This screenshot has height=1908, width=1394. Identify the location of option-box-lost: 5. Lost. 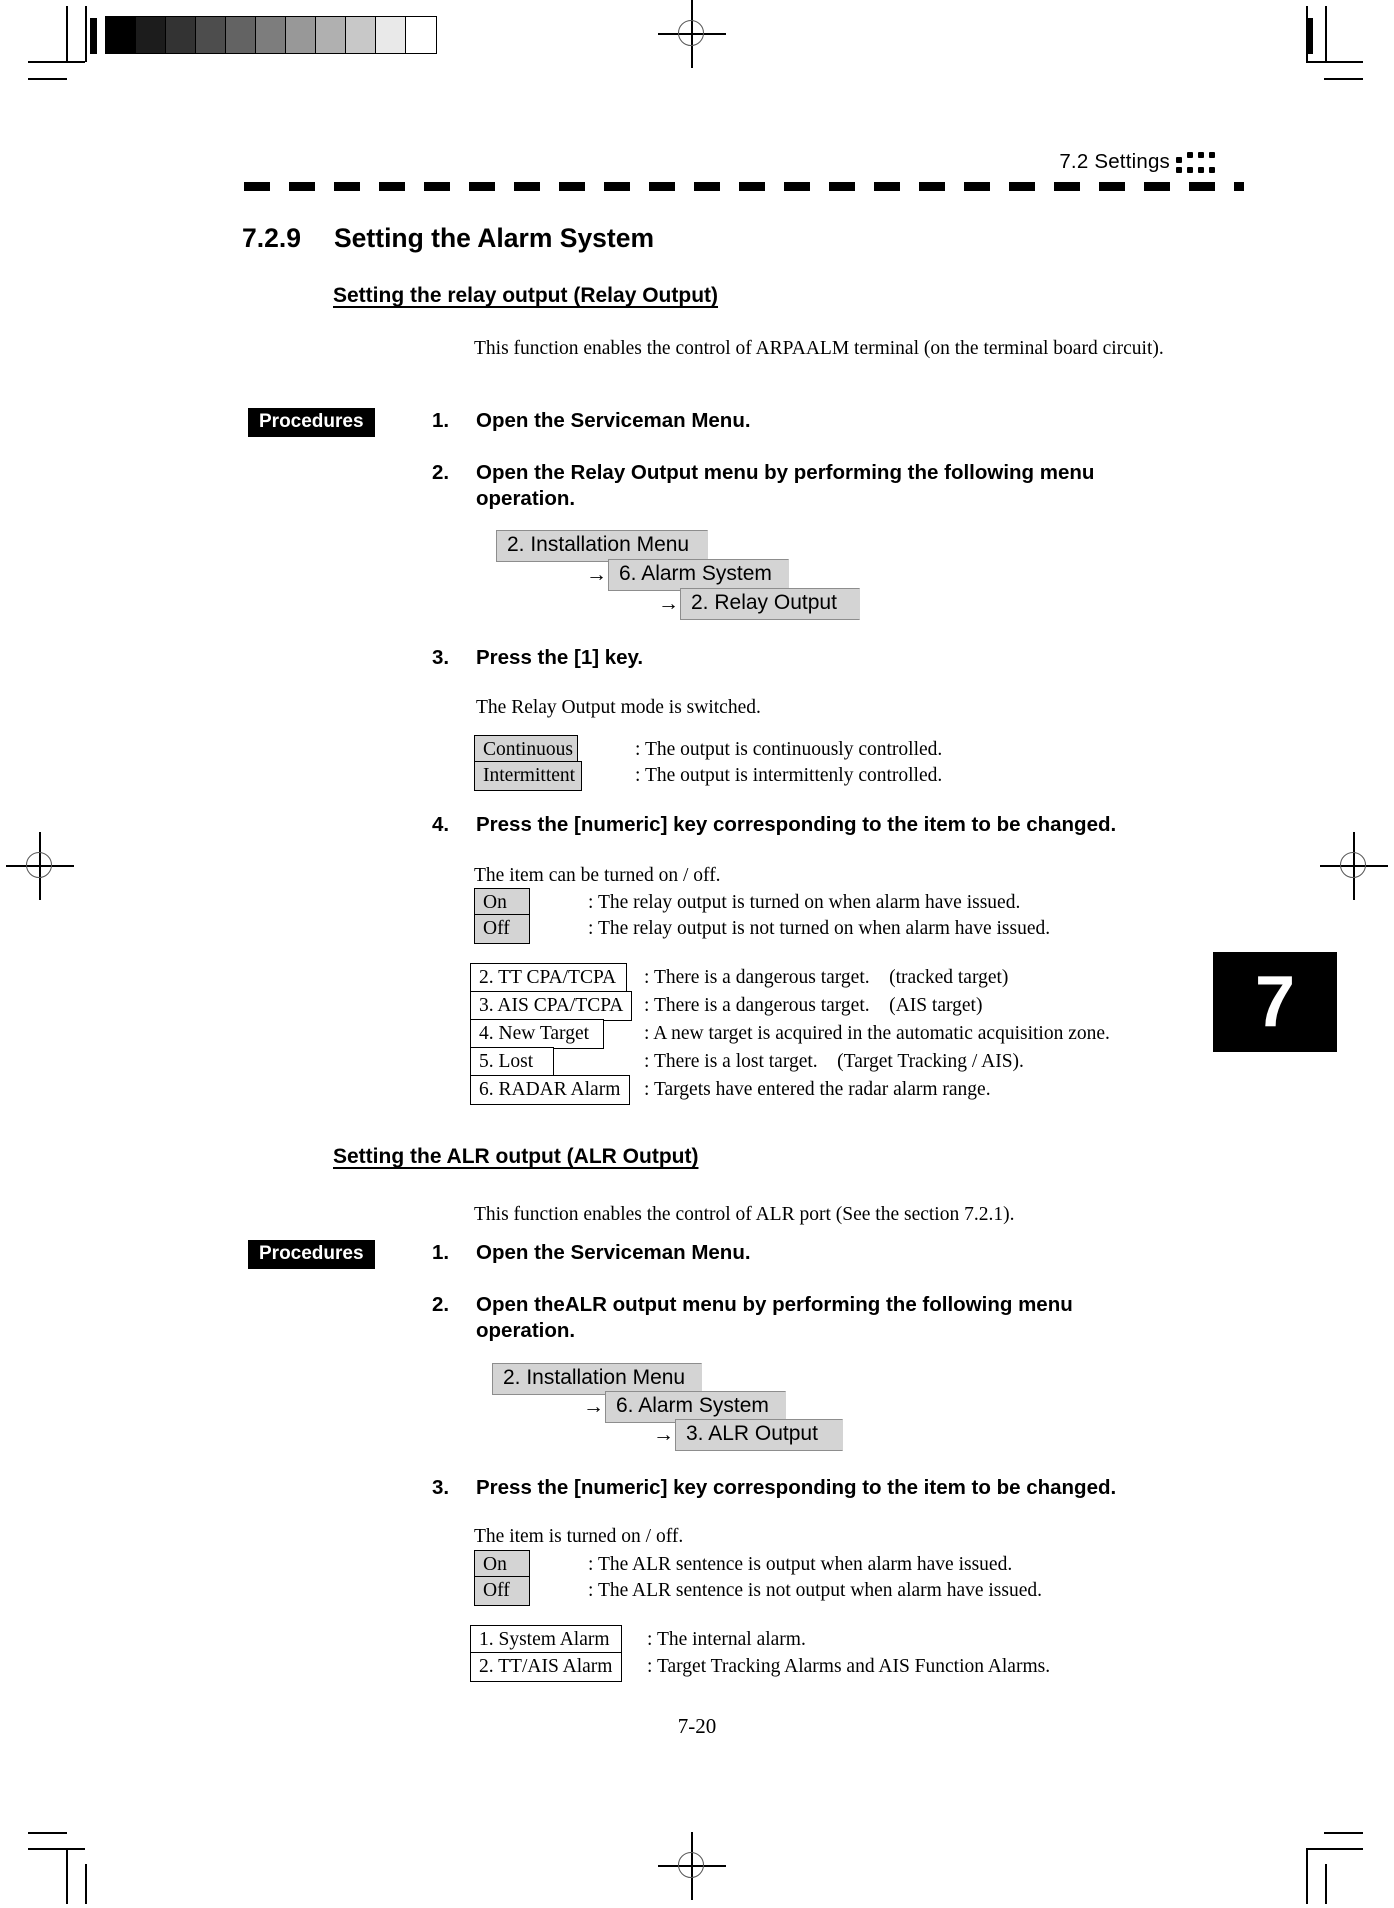
(512, 1062).